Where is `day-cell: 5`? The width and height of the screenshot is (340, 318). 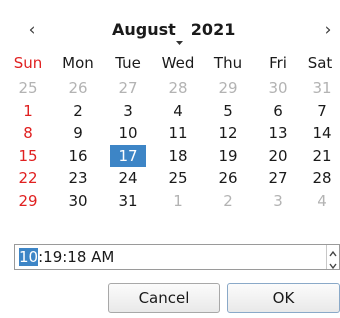
day-cell: 5 is located at coordinates (228, 111).